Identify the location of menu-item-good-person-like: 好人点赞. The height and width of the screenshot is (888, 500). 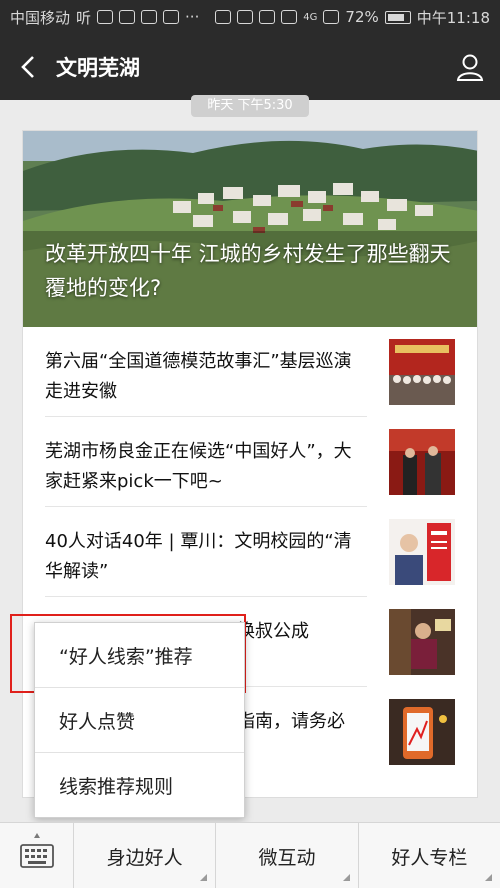
(139, 720).